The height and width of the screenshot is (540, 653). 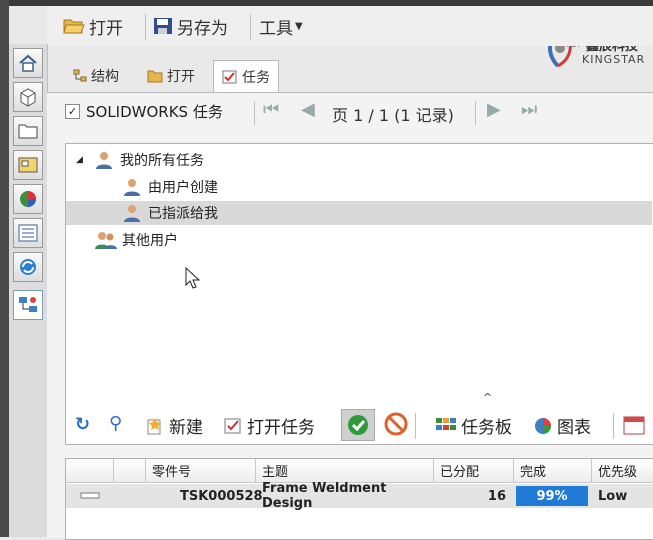 I want to click on home-icon, so click(x=28, y=63).